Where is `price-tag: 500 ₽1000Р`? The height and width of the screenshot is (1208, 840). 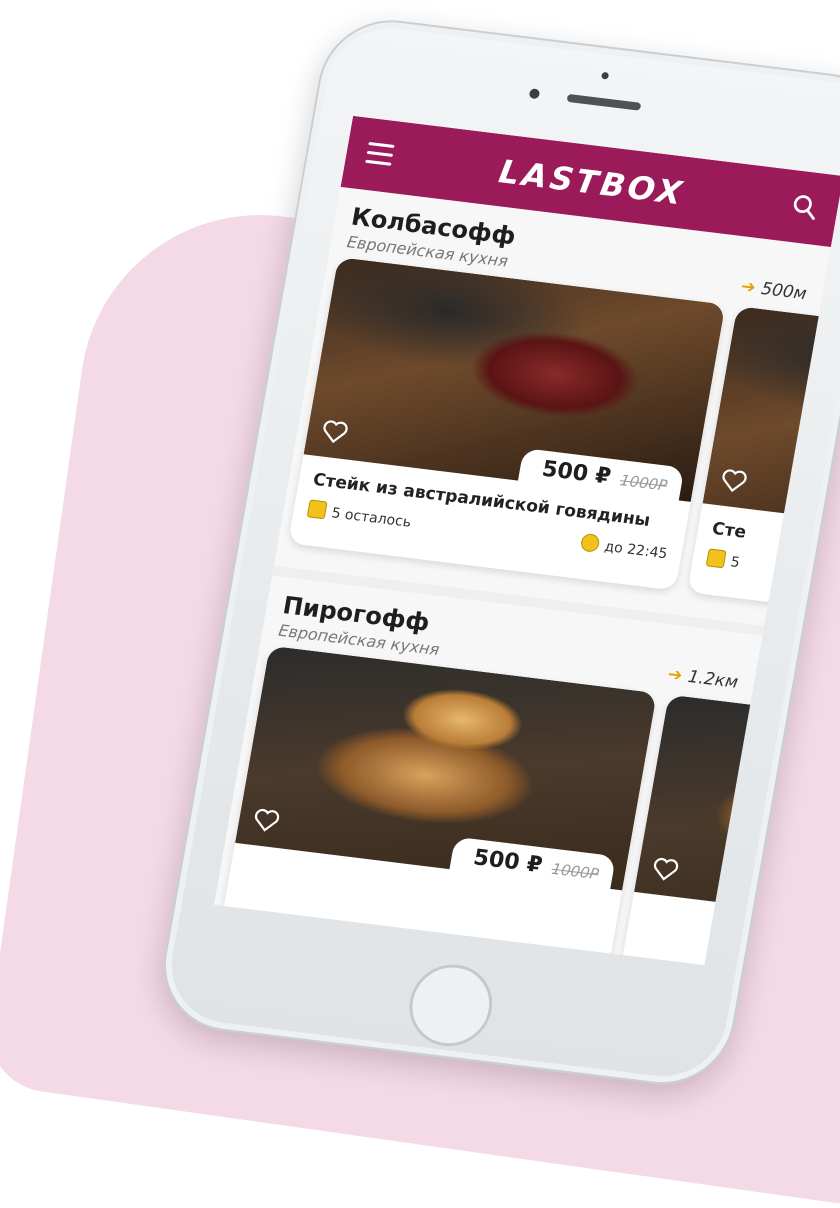
price-tag: 500 ₽1000Р is located at coordinates (532, 863).